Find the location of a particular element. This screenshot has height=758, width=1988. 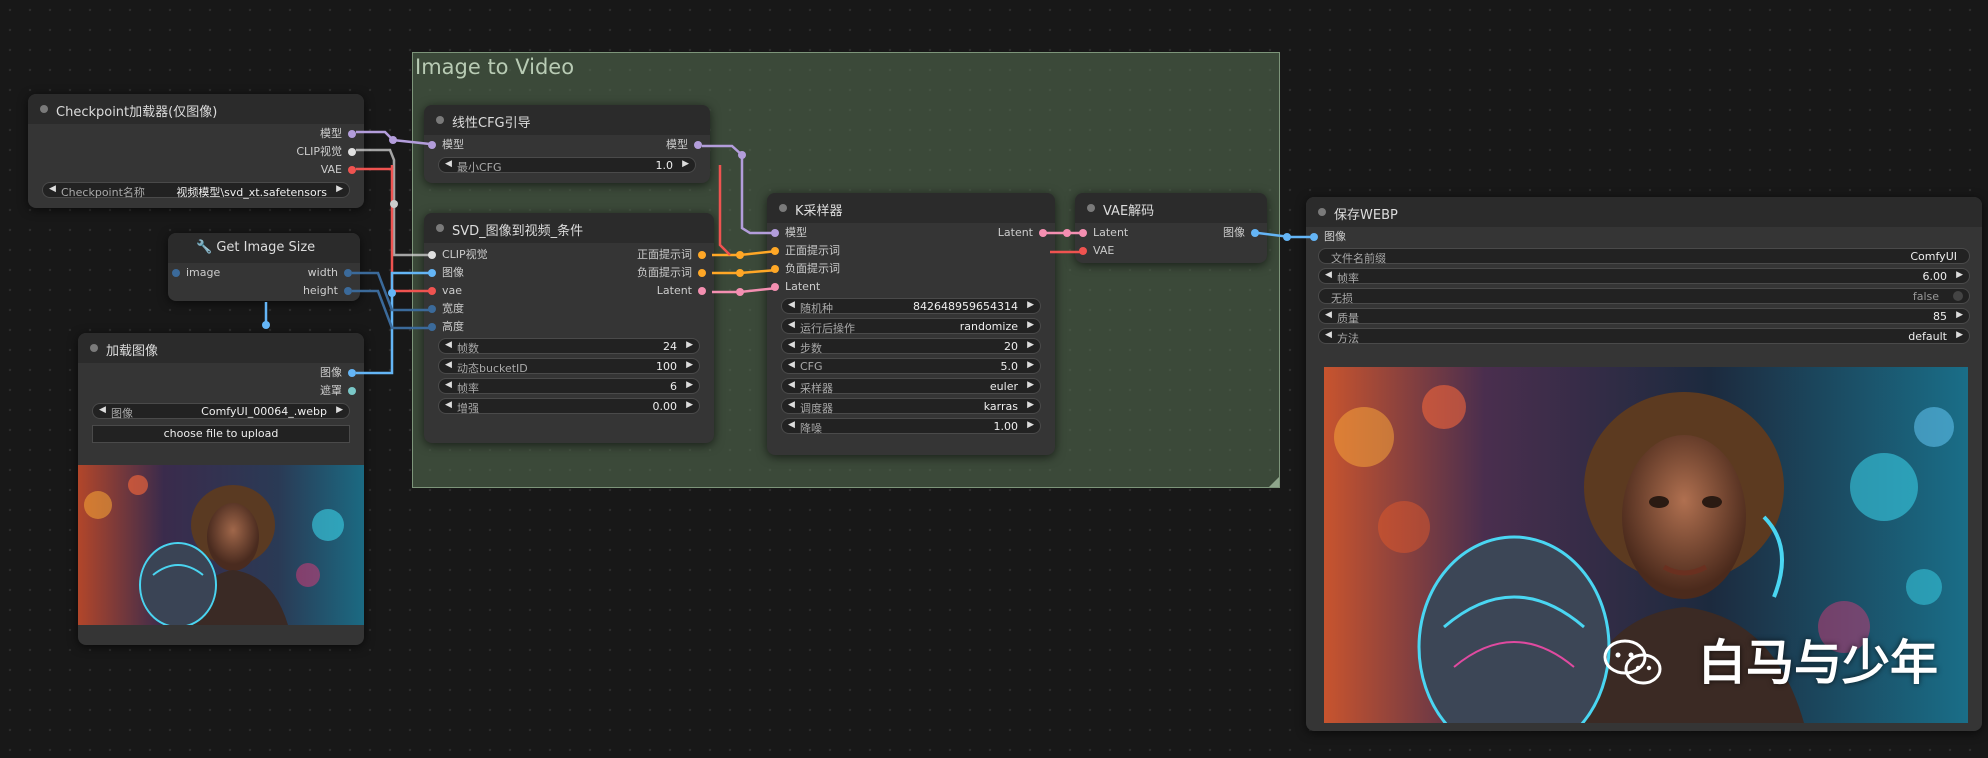

output-positive: 正面提示词 is located at coordinates (671, 255).